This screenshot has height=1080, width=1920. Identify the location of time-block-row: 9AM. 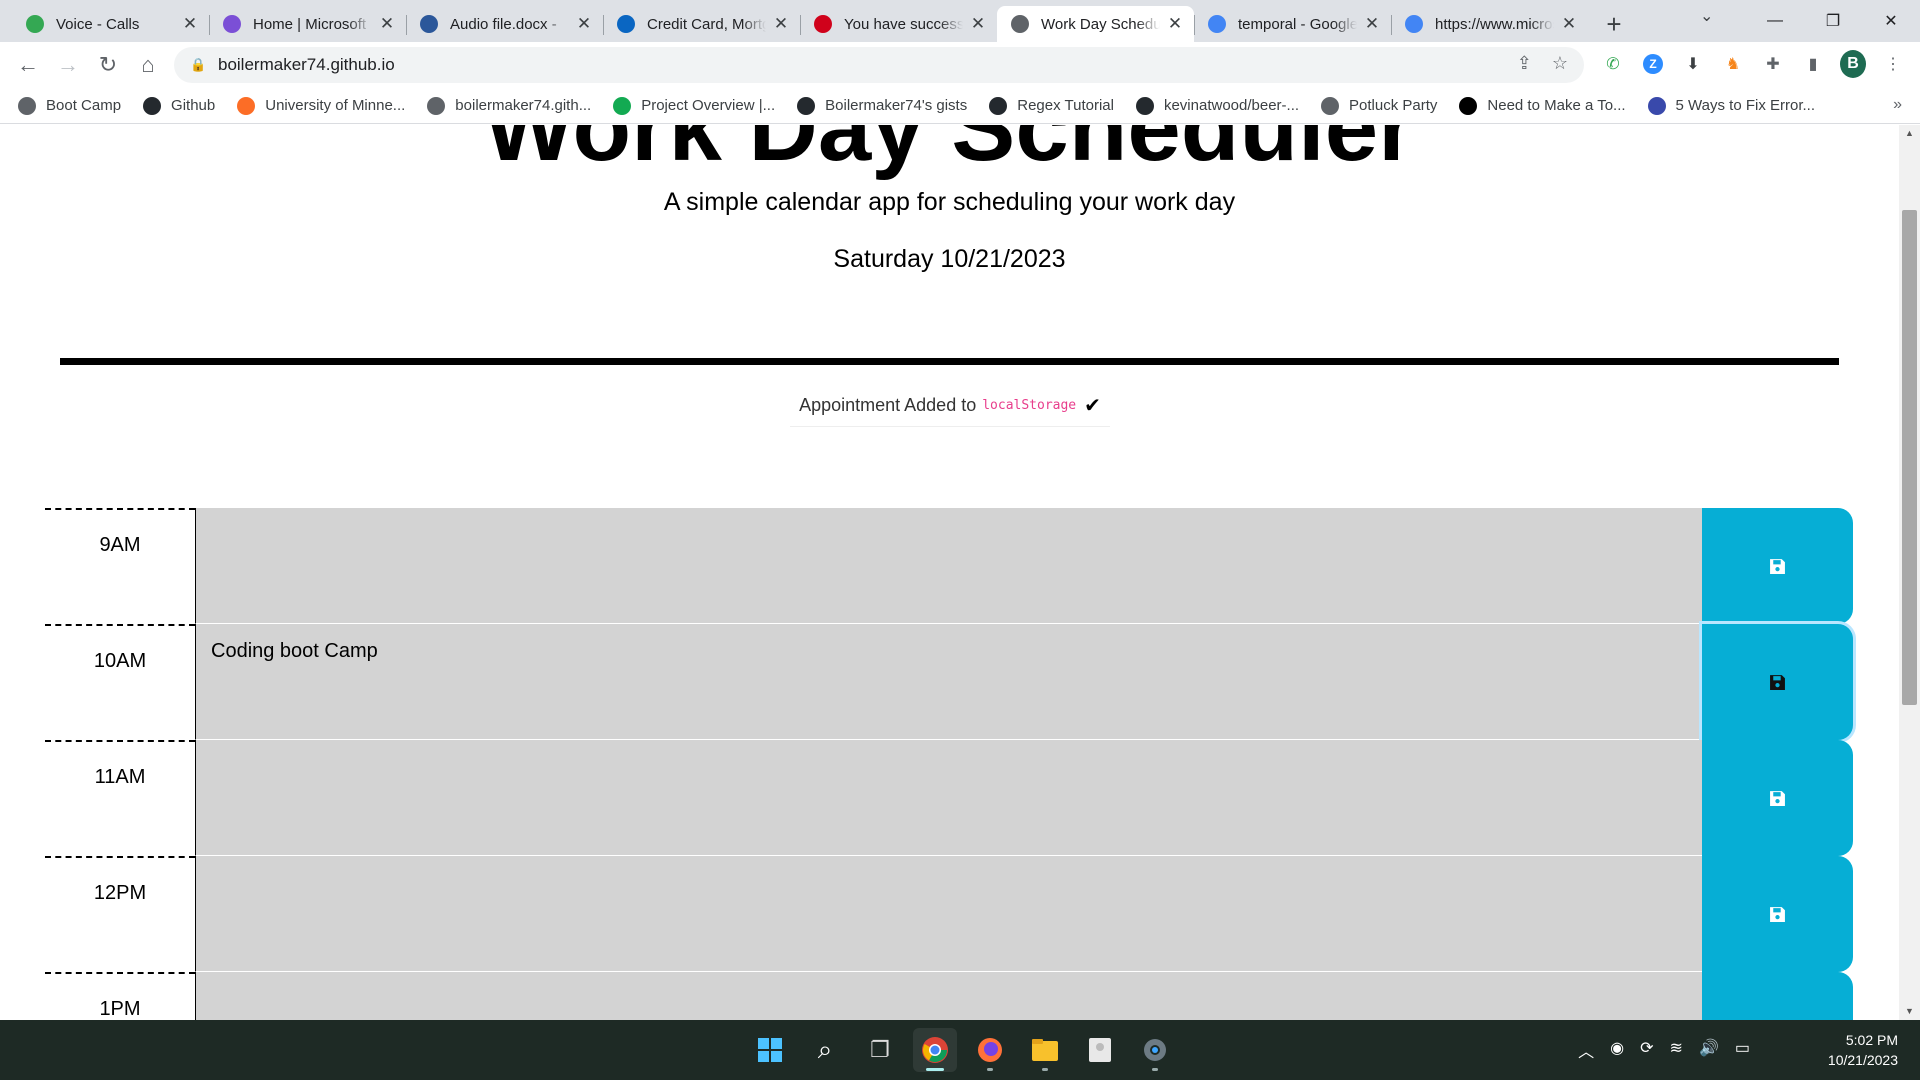
(949, 566).